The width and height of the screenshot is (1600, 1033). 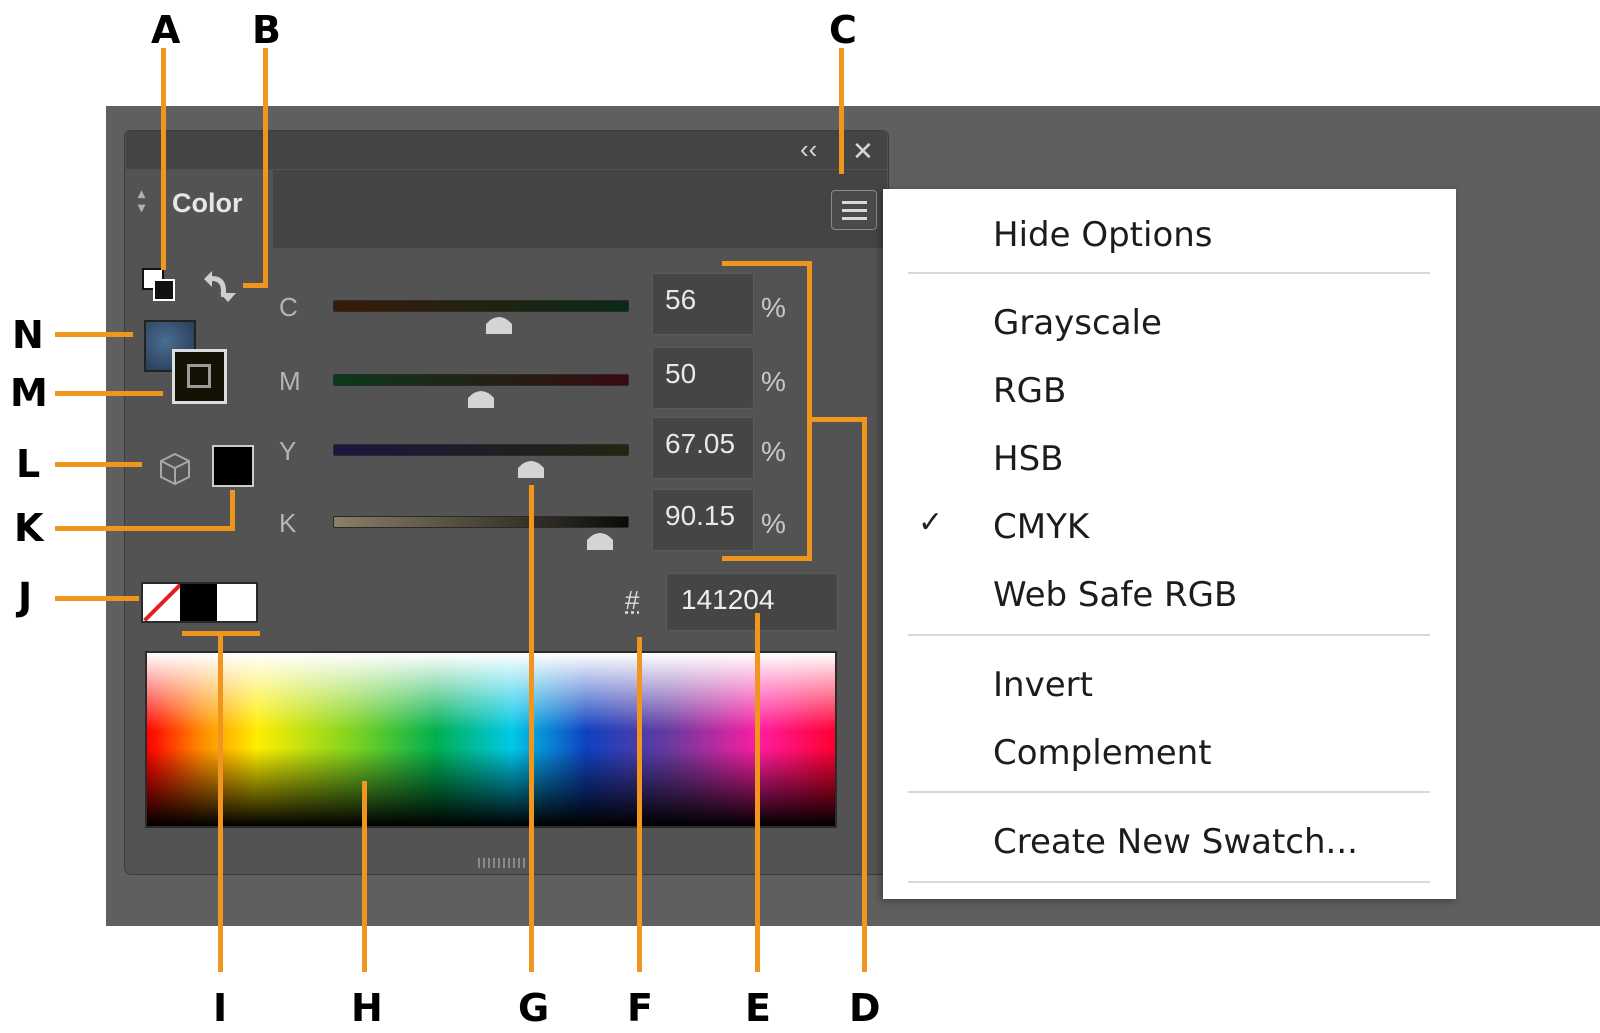 What do you see at coordinates (233, 466) in the screenshot?
I see `last-color-swatch` at bounding box center [233, 466].